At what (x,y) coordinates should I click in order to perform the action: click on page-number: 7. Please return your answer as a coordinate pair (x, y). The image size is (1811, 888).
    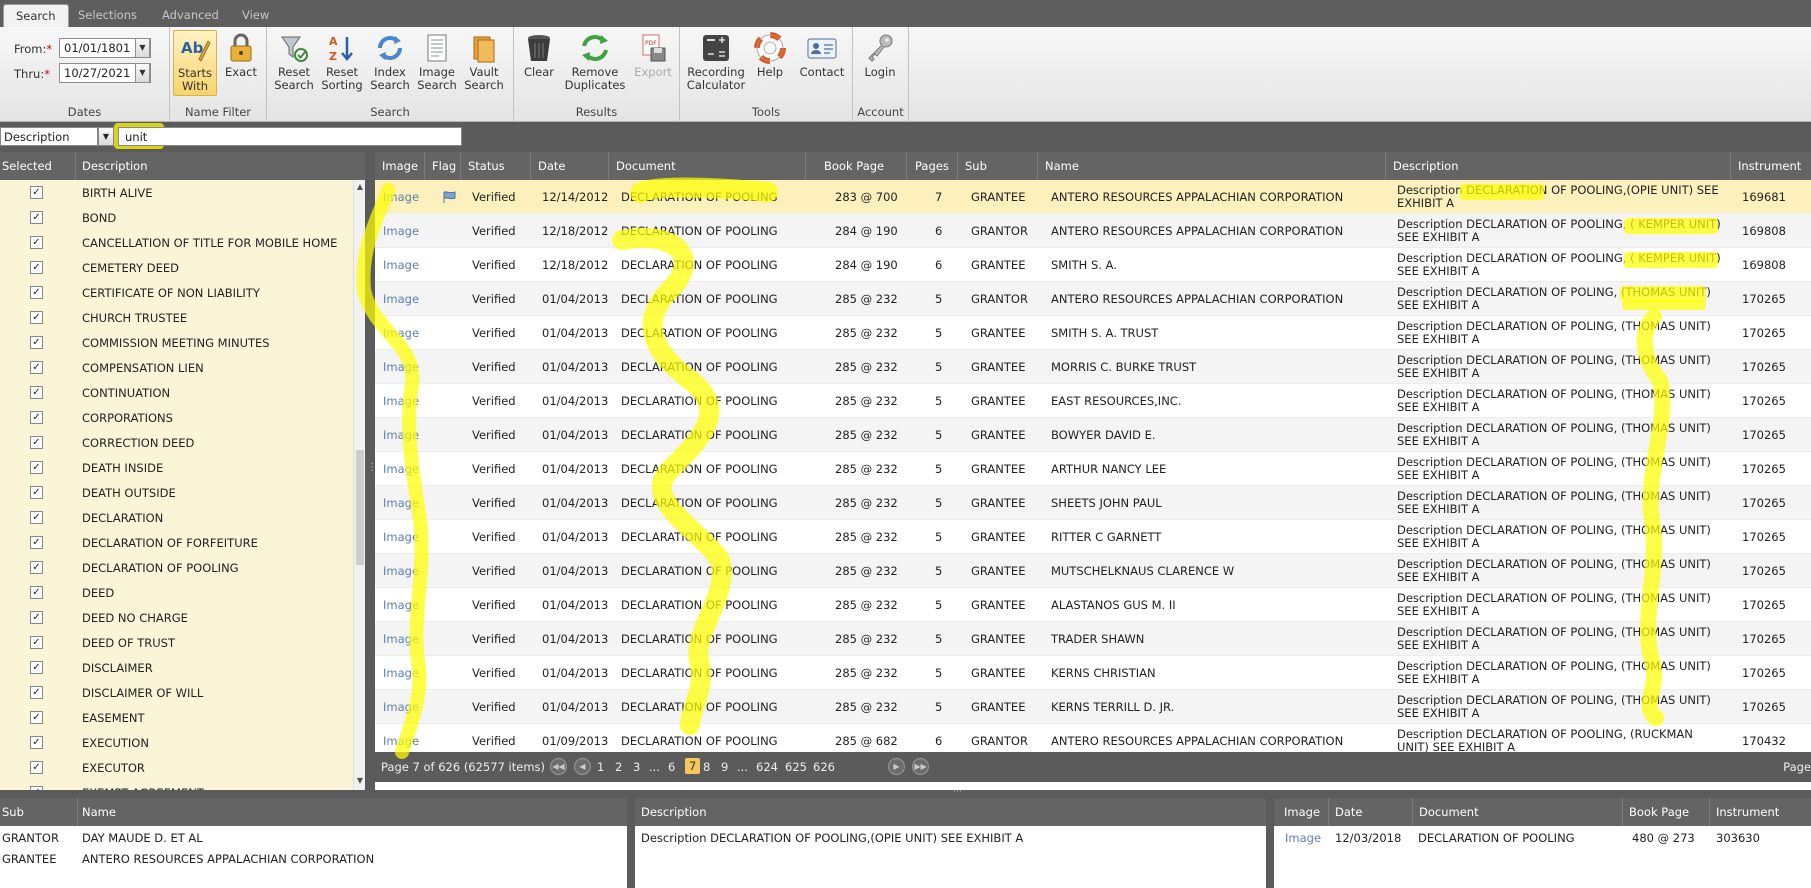
    Looking at the image, I should click on (693, 766).